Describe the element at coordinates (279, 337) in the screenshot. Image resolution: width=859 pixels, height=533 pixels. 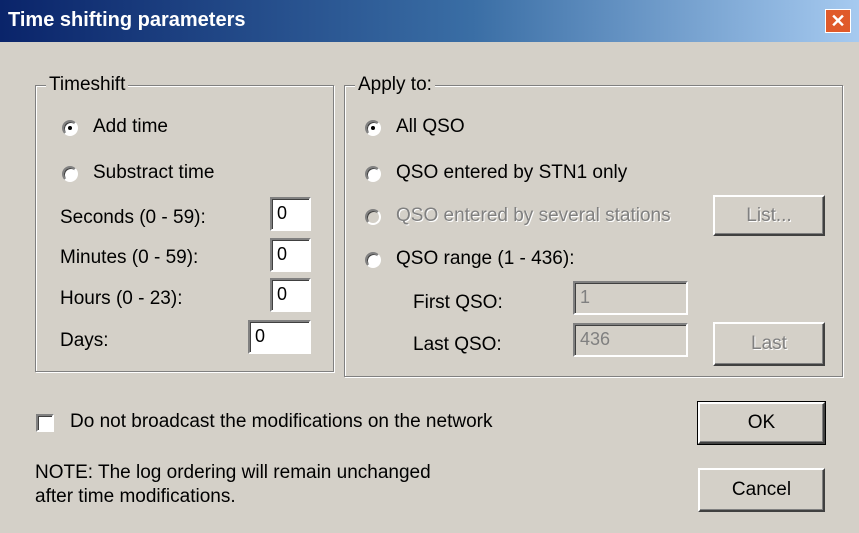
I see `days-input: 0` at that location.